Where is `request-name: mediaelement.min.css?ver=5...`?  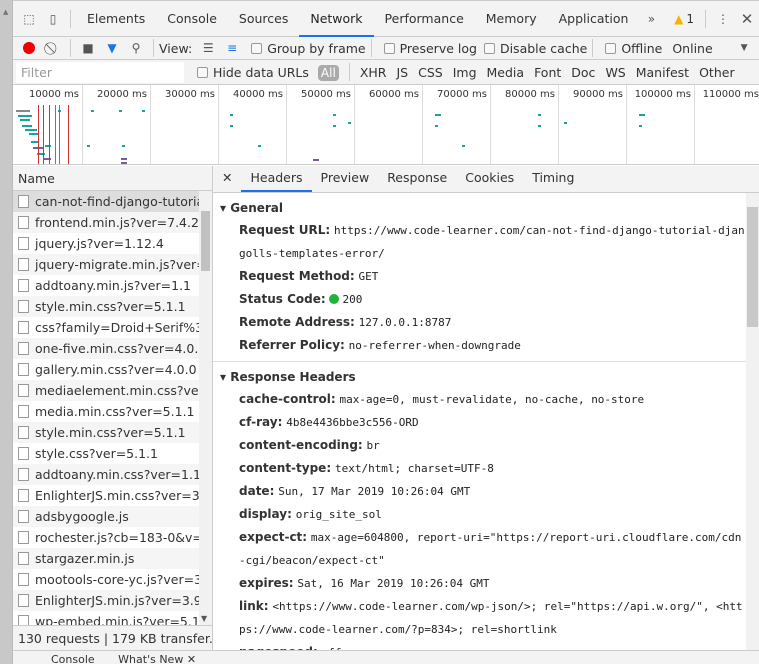
request-name: mediaelement.min.css?ver=5... is located at coordinates (117, 390).